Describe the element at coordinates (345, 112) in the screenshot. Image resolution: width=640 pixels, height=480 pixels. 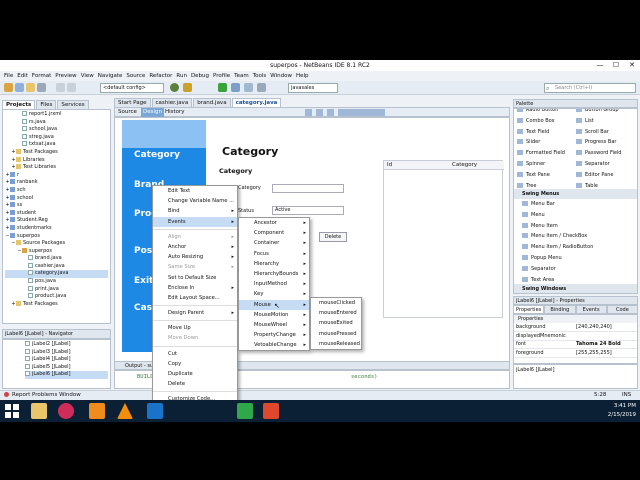
I see `alignment-tools` at that location.